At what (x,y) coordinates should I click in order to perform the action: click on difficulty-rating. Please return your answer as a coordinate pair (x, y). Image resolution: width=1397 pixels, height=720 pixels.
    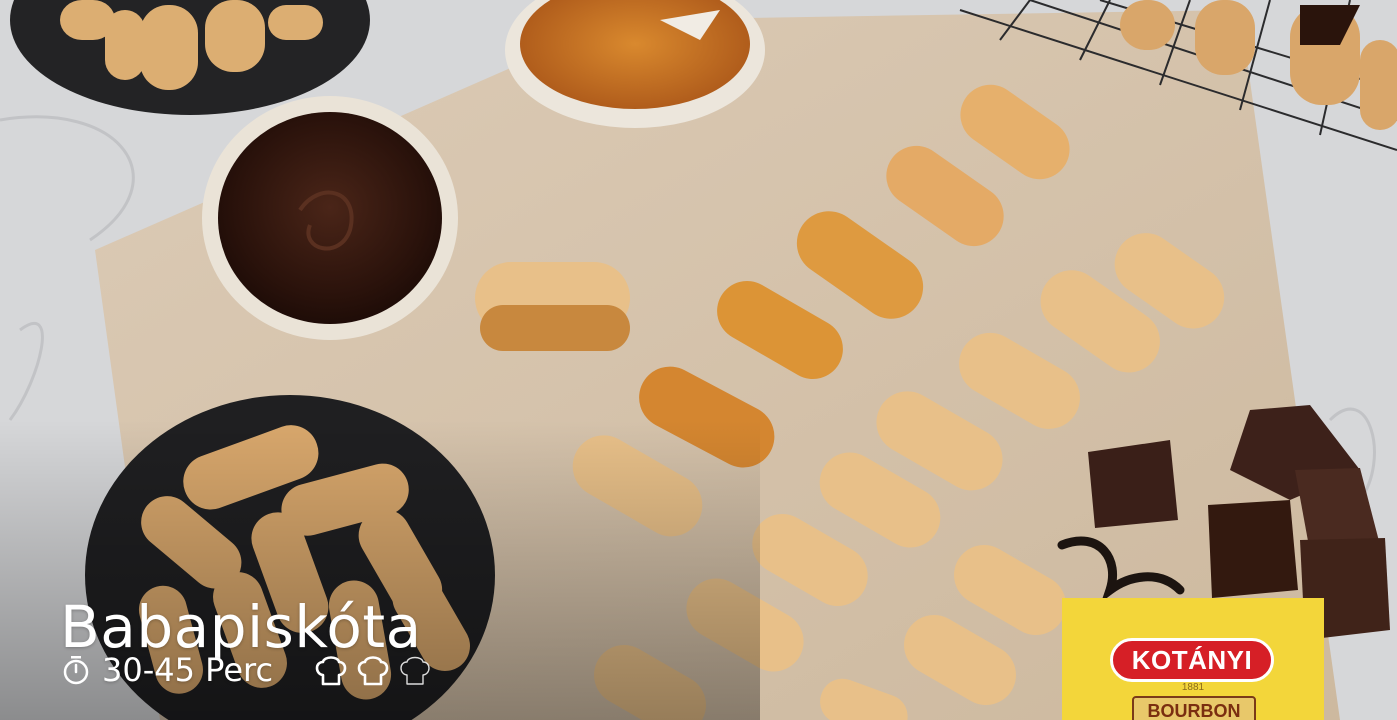
    Looking at the image, I should click on (373, 670).